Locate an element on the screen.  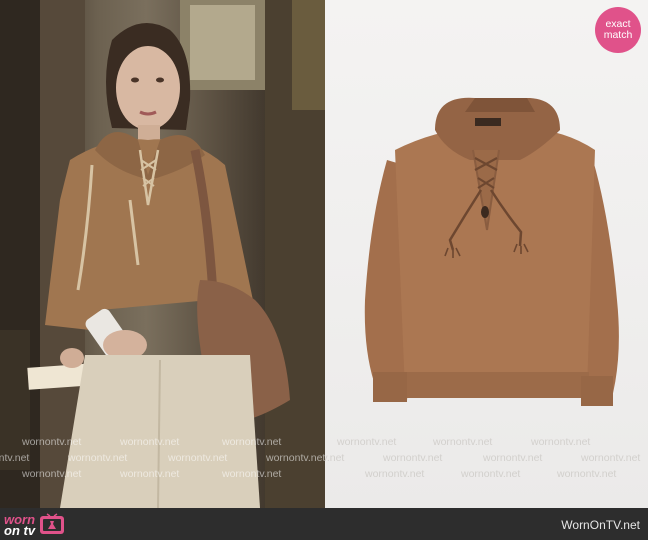
exact-match-badge: exact match is located at coordinates (618, 30).